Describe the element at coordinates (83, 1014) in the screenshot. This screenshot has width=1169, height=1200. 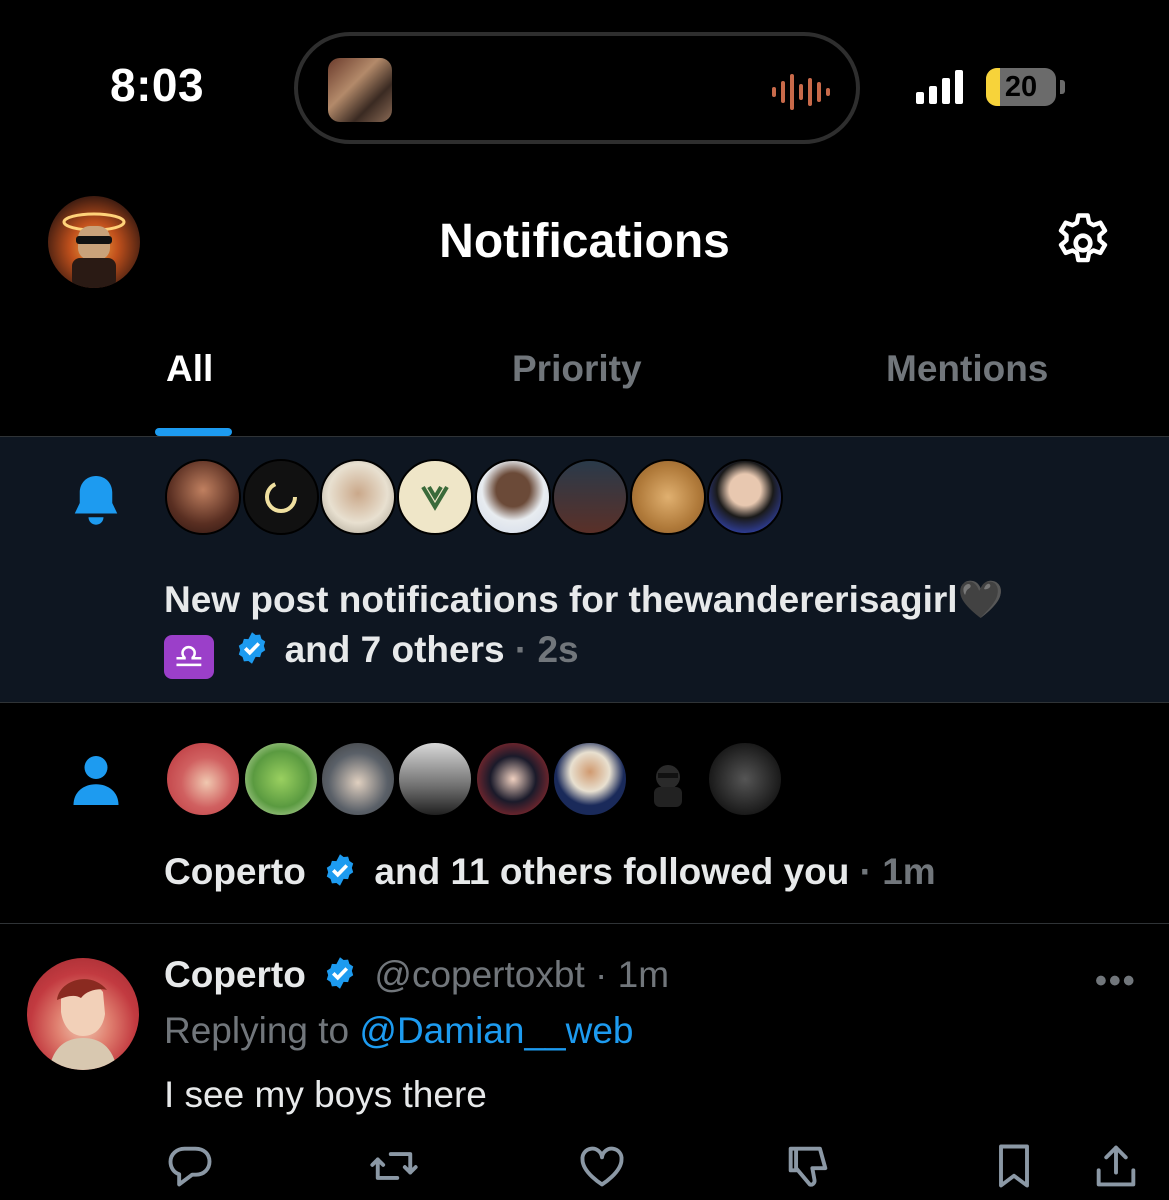
I see `post-author-avatar` at that location.